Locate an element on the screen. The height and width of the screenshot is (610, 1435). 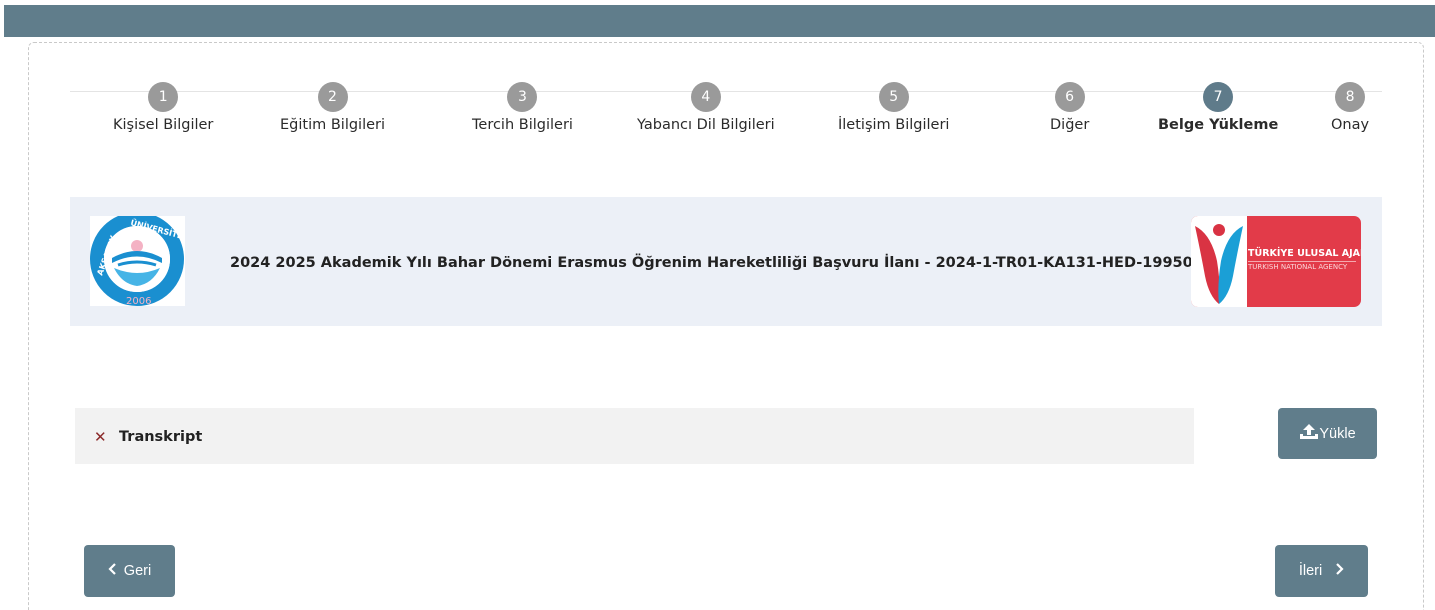
step-label: Tercih Bilgileri is located at coordinates (522, 125).